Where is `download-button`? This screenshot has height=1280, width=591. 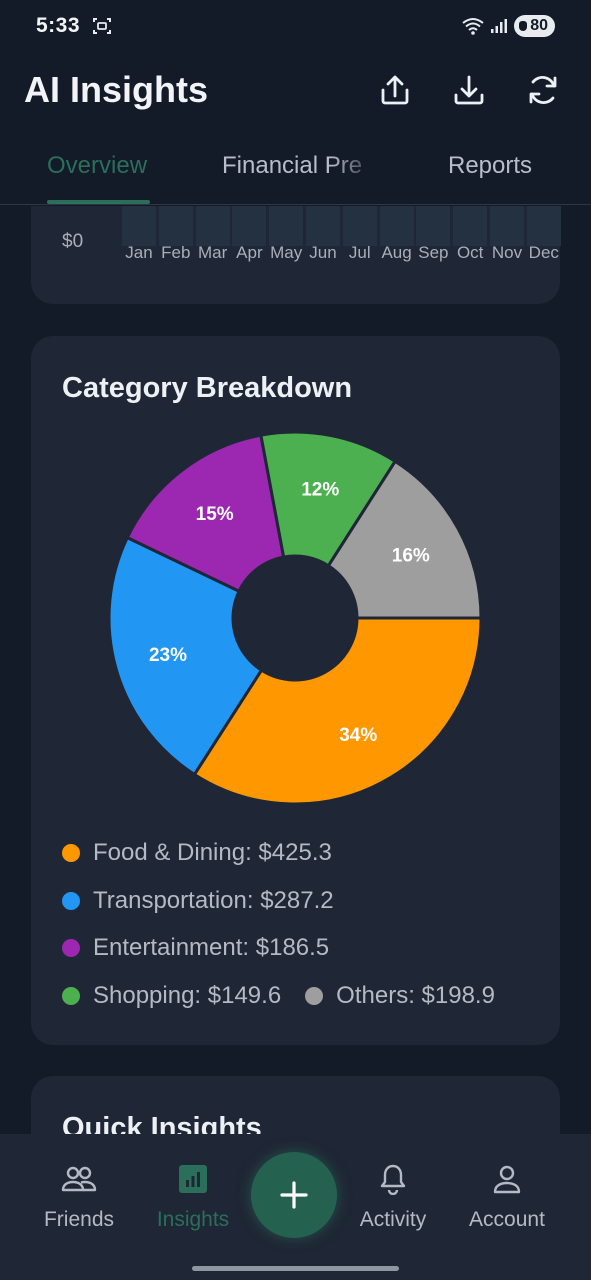 download-button is located at coordinates (469, 90).